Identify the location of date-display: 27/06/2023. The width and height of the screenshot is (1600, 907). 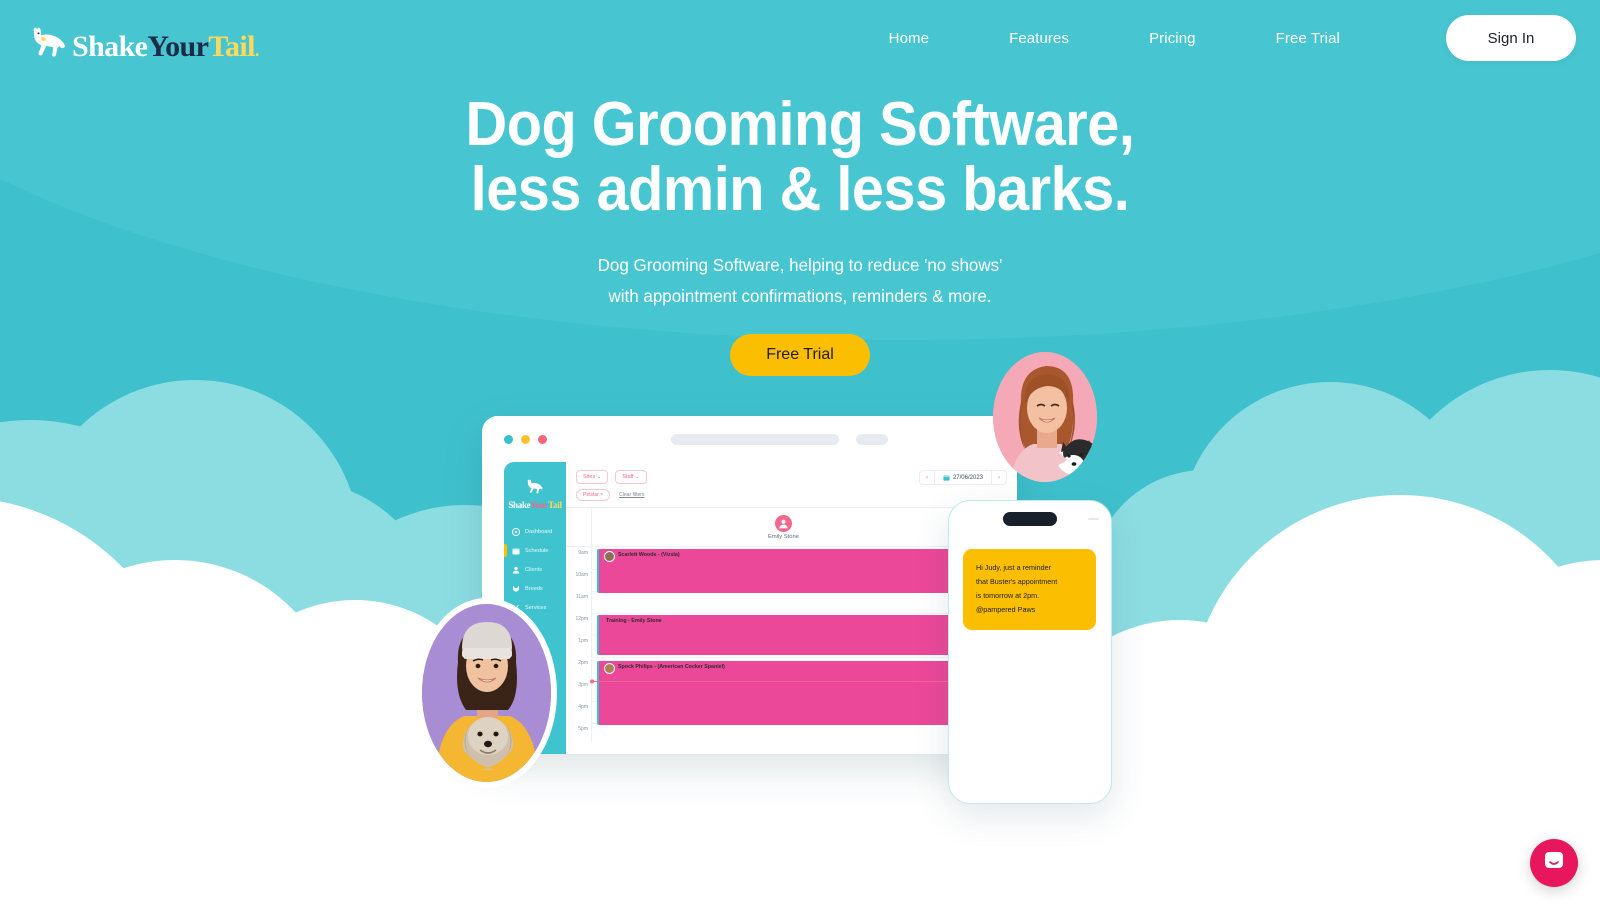
(962, 477).